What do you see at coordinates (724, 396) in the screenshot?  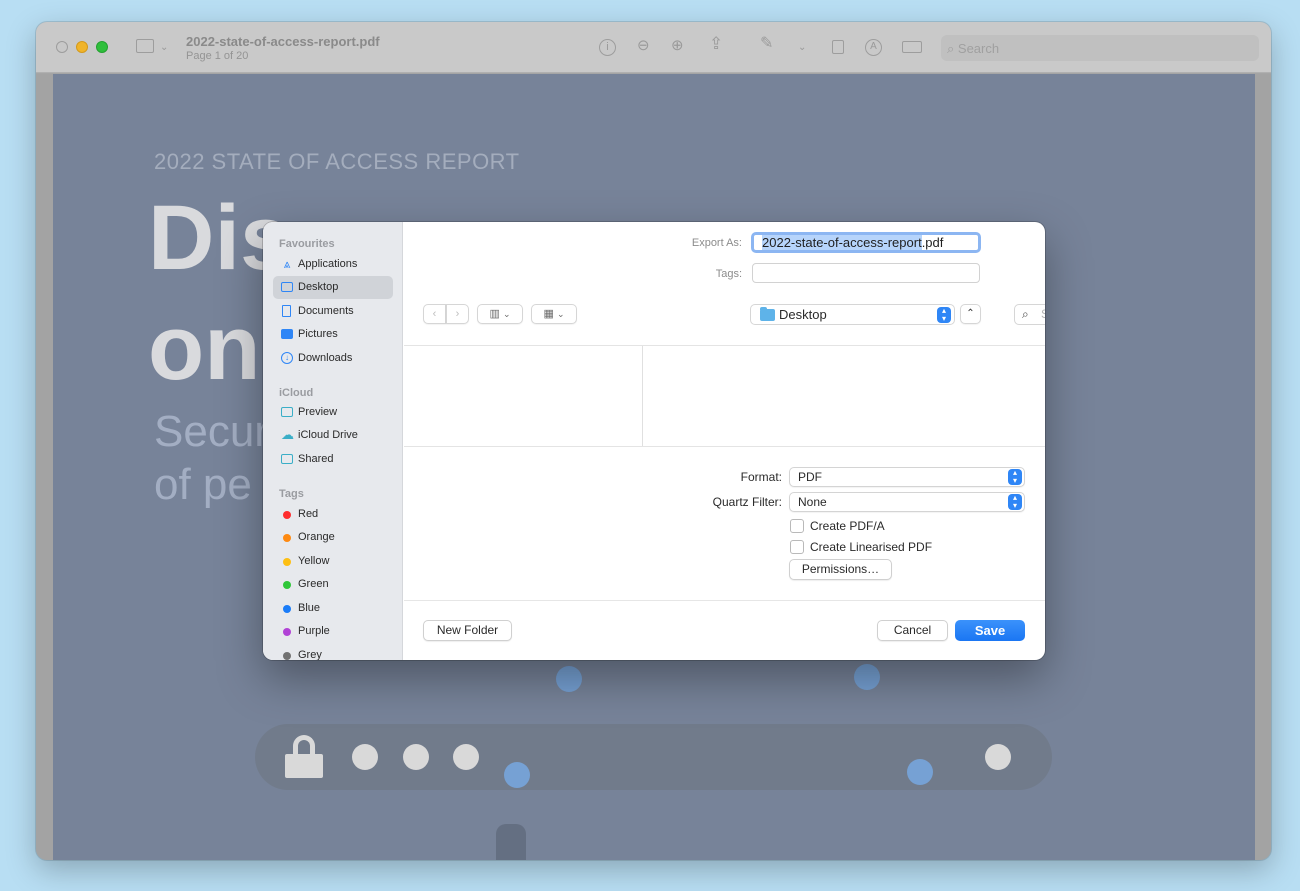 I see `file-browser` at bounding box center [724, 396].